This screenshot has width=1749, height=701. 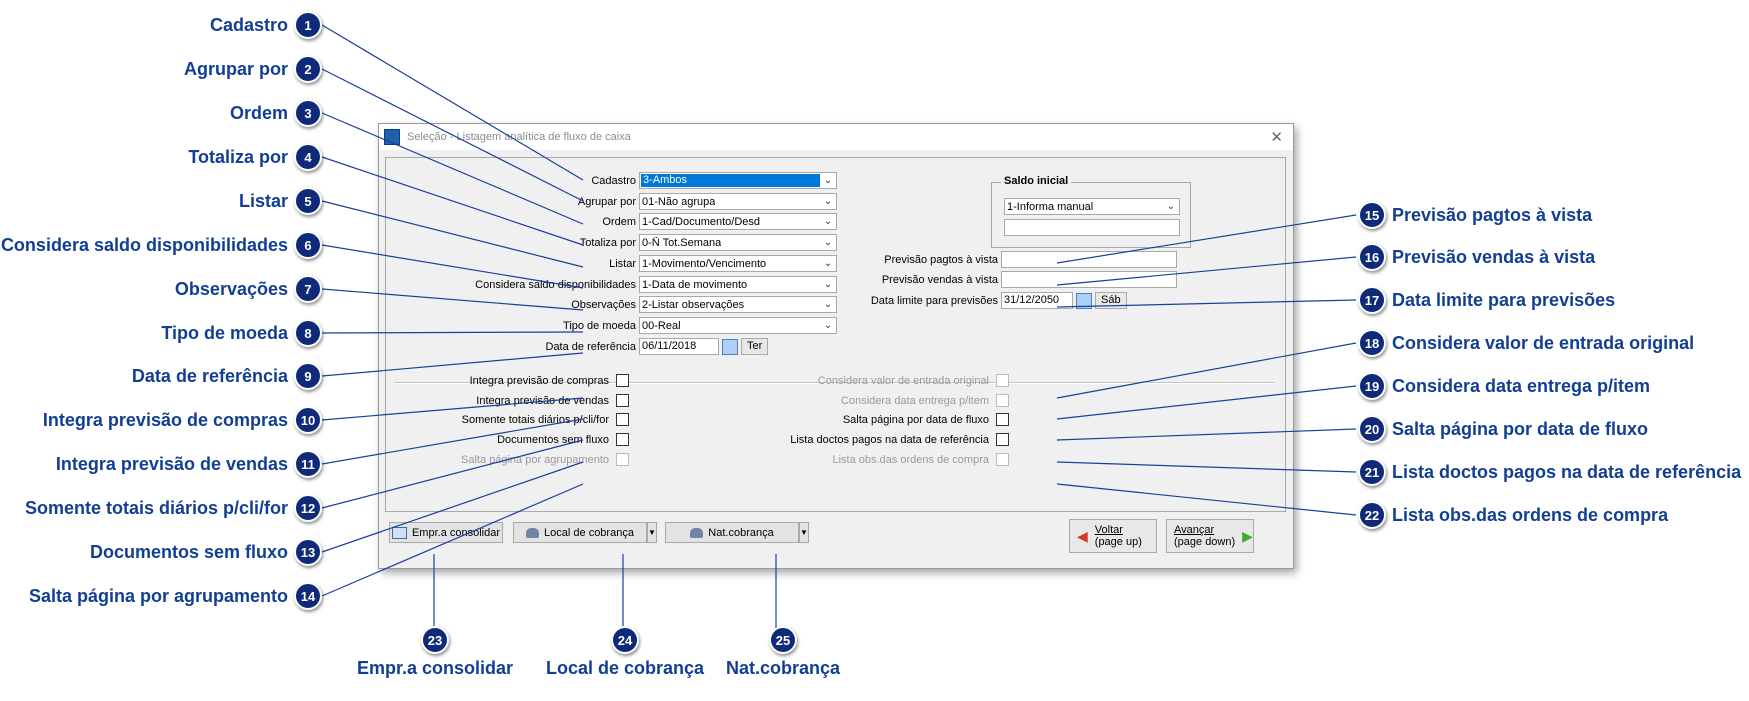 What do you see at coordinates (399, 532) in the screenshot?
I see `grid-icon` at bounding box center [399, 532].